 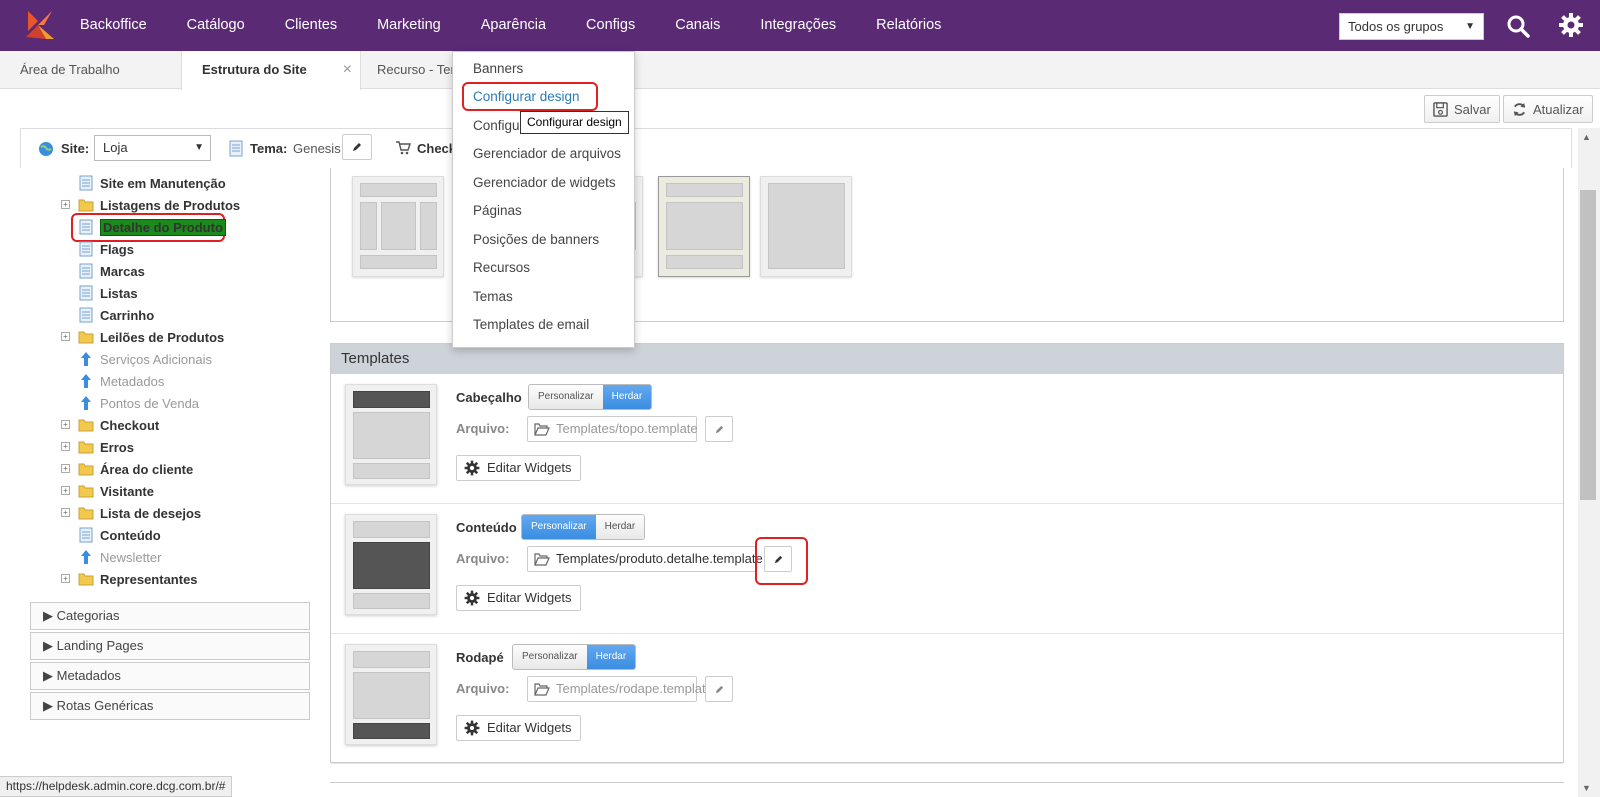 What do you see at coordinates (1571, 25) in the screenshot?
I see `gear-icon` at bounding box center [1571, 25].